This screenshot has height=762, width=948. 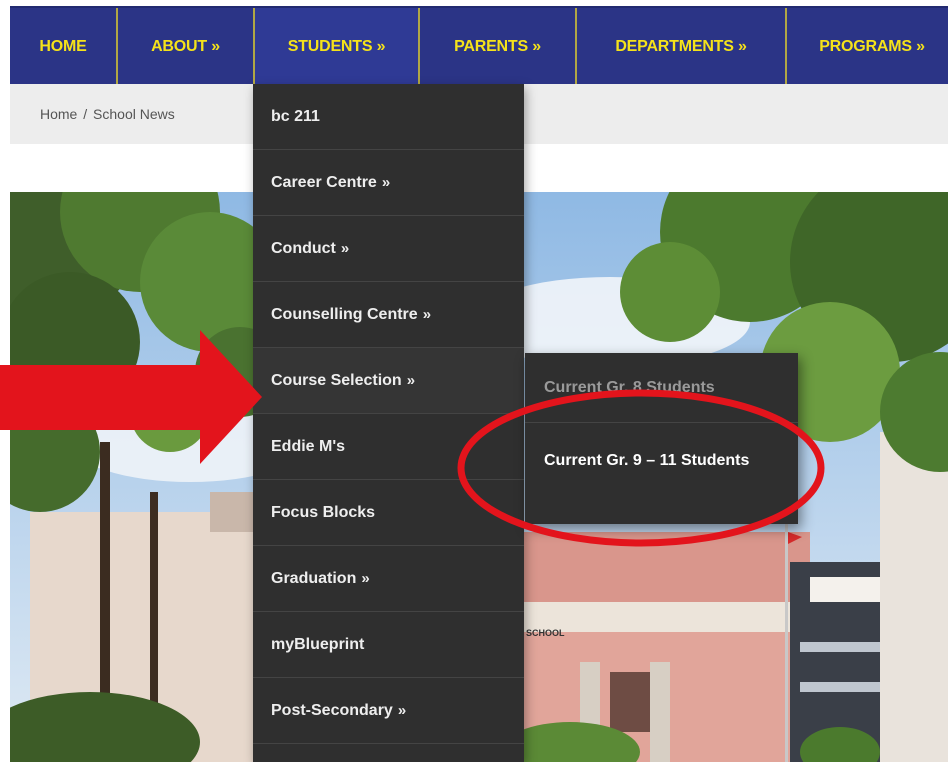 What do you see at coordinates (318, 644) in the screenshot?
I see `menu-item-label: myBlueprint` at bounding box center [318, 644].